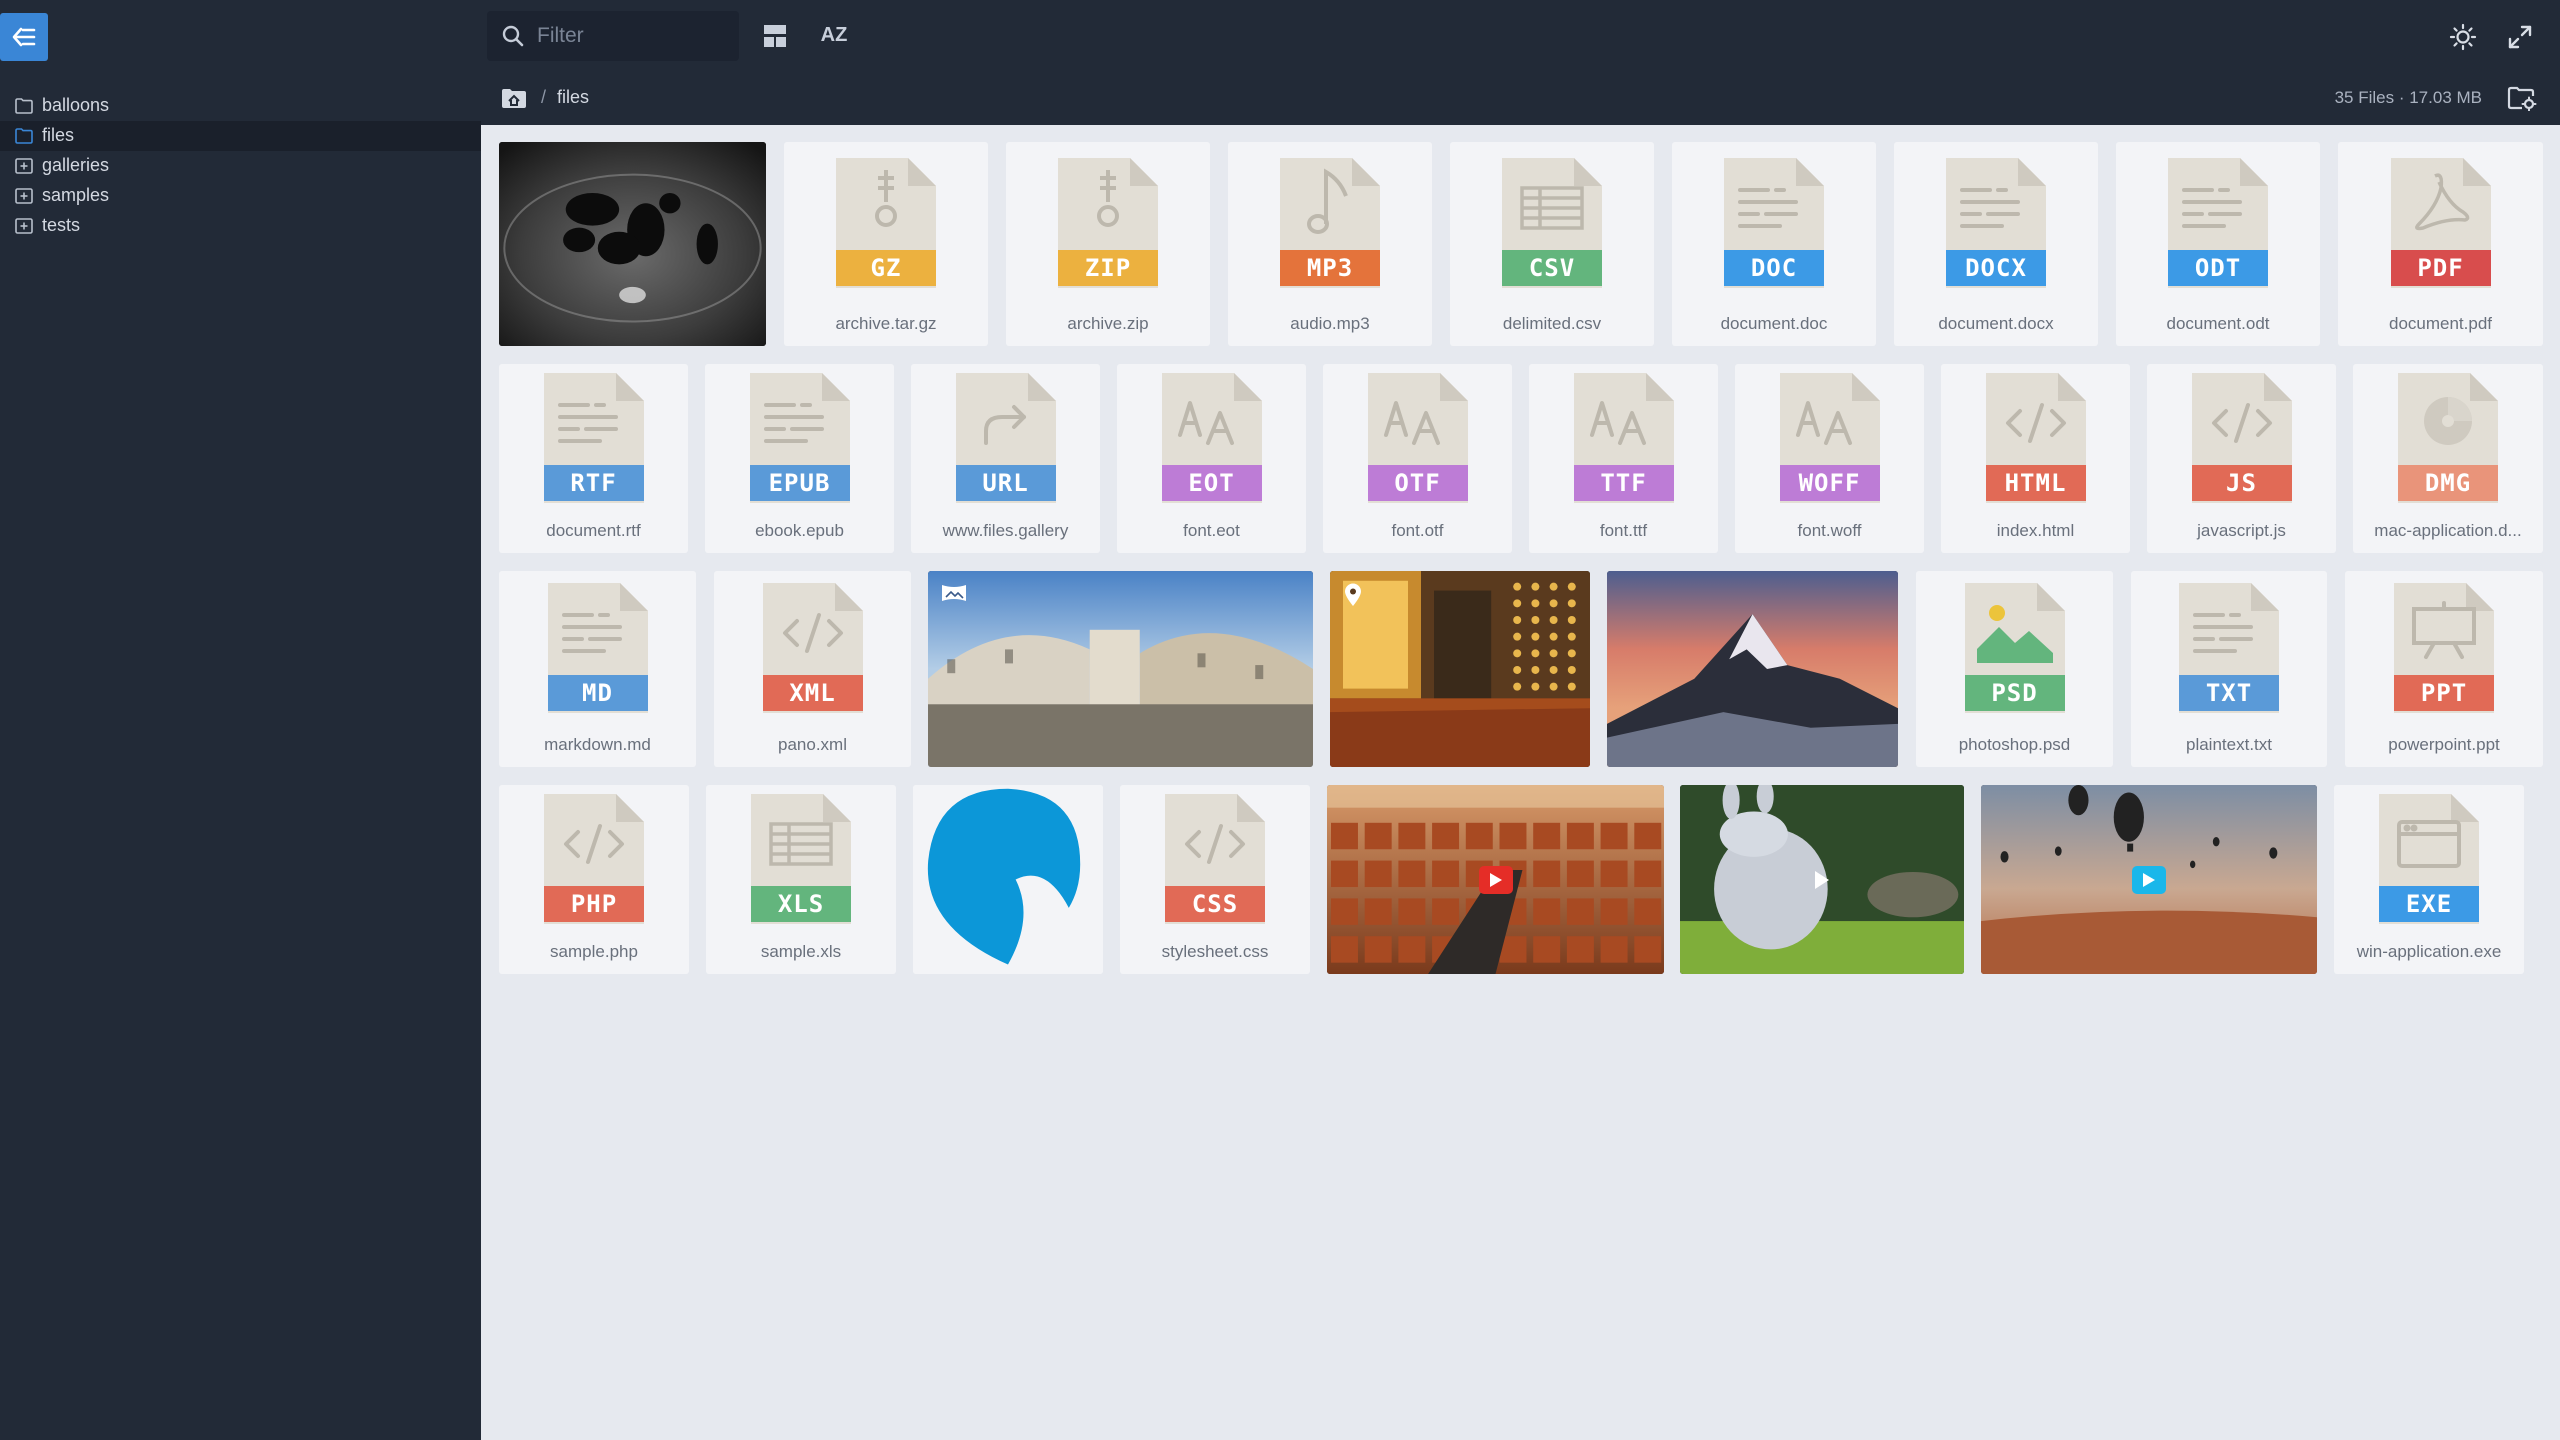 The width and height of the screenshot is (2560, 1440). Describe the element at coordinates (594, 879) in the screenshot. I see `file-tile: PHP sample.php` at that location.